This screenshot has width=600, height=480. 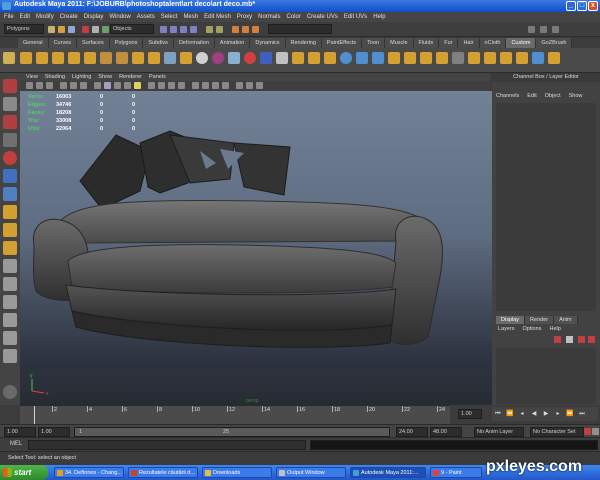 I want to click on open-scene-icon, so click(x=61, y=29).